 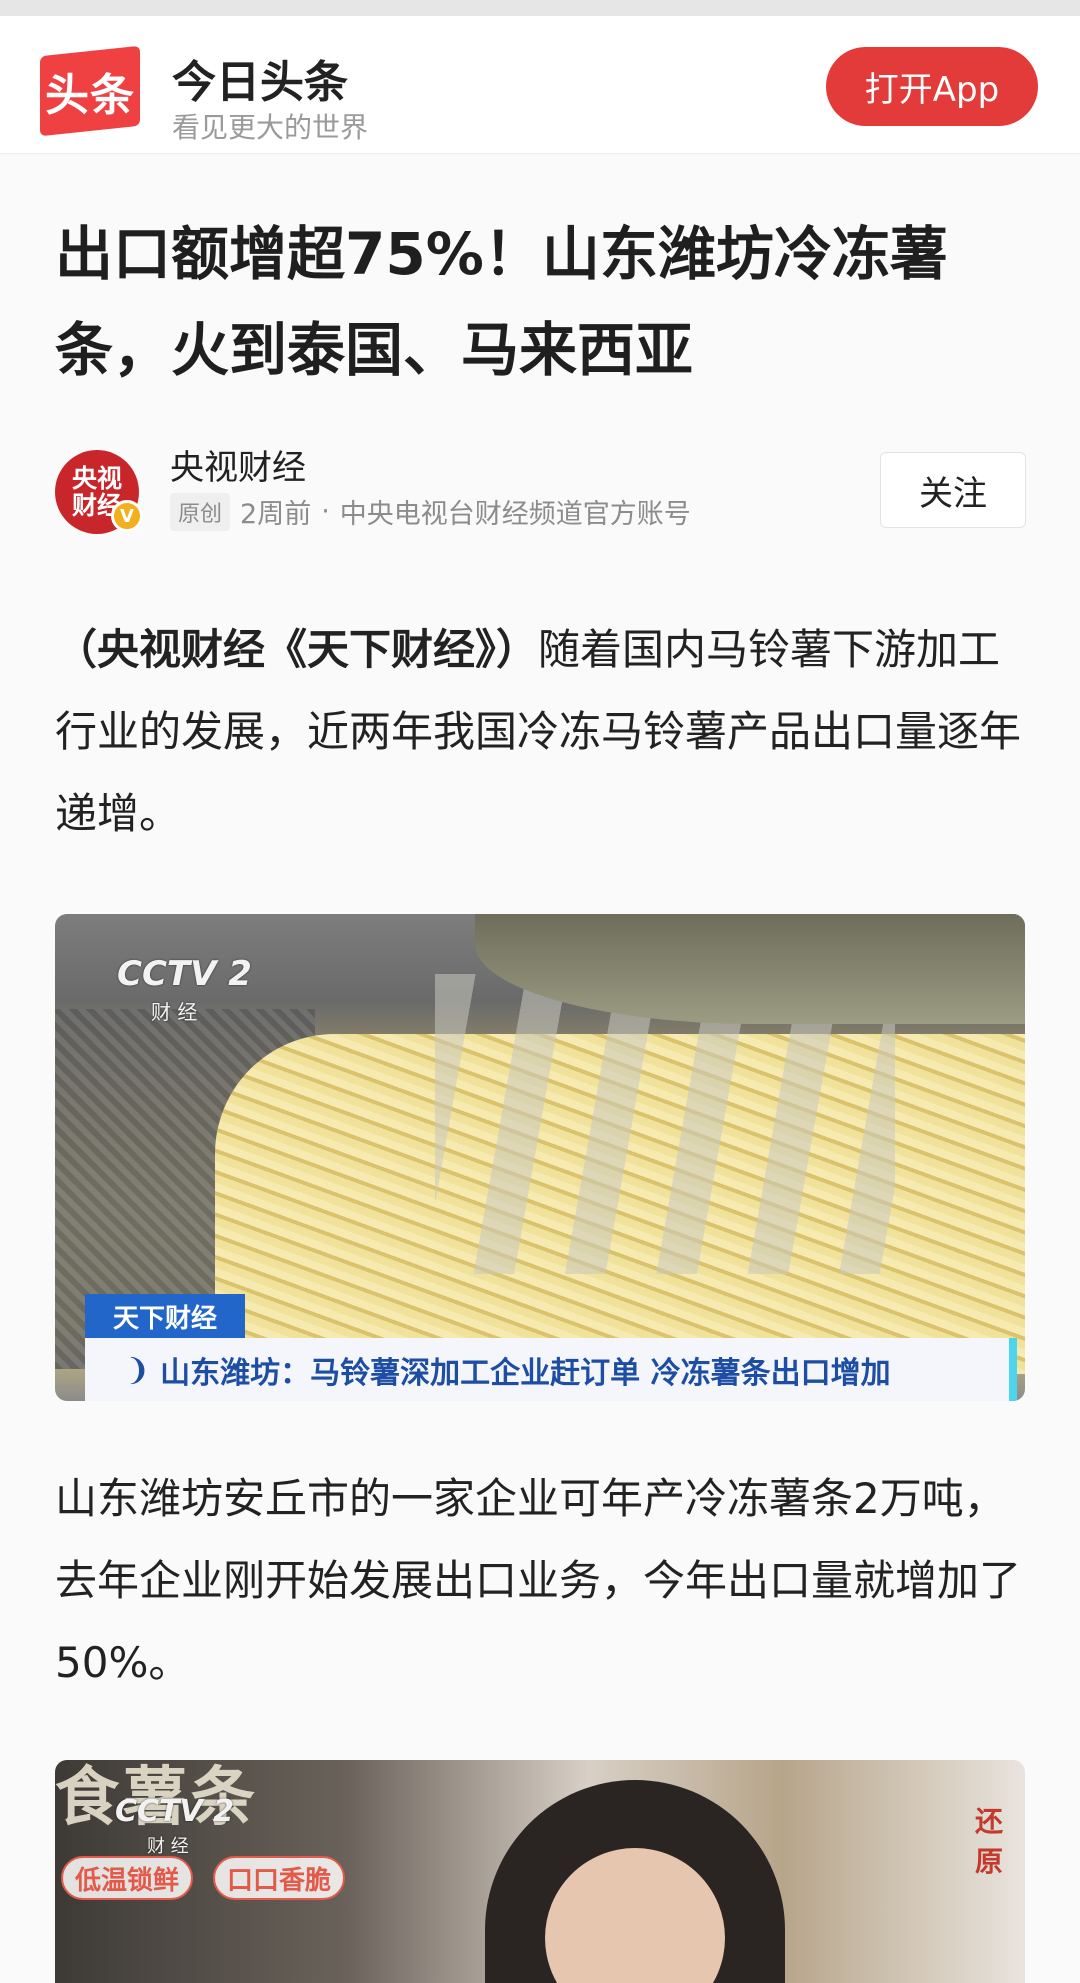 I want to click on news-caption-bar: ❩ 山东潍坊：马铃薯深加工企业赶订单 冷冻薯条出口增加, so click(x=551, y=1369).